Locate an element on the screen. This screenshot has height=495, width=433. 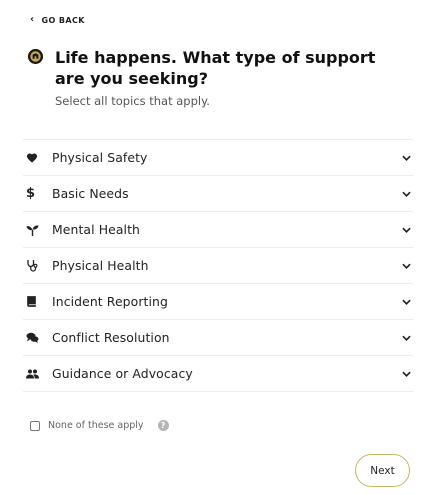
heart-icon is located at coordinates (37, 158).